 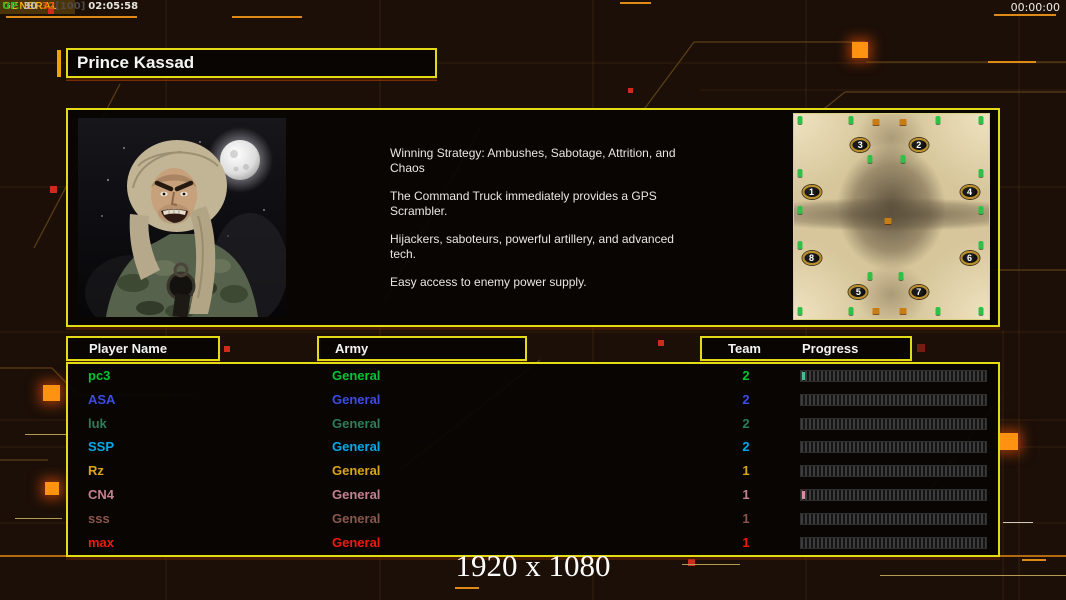 What do you see at coordinates (919, 144) in the screenshot?
I see `map-start-position: 2` at bounding box center [919, 144].